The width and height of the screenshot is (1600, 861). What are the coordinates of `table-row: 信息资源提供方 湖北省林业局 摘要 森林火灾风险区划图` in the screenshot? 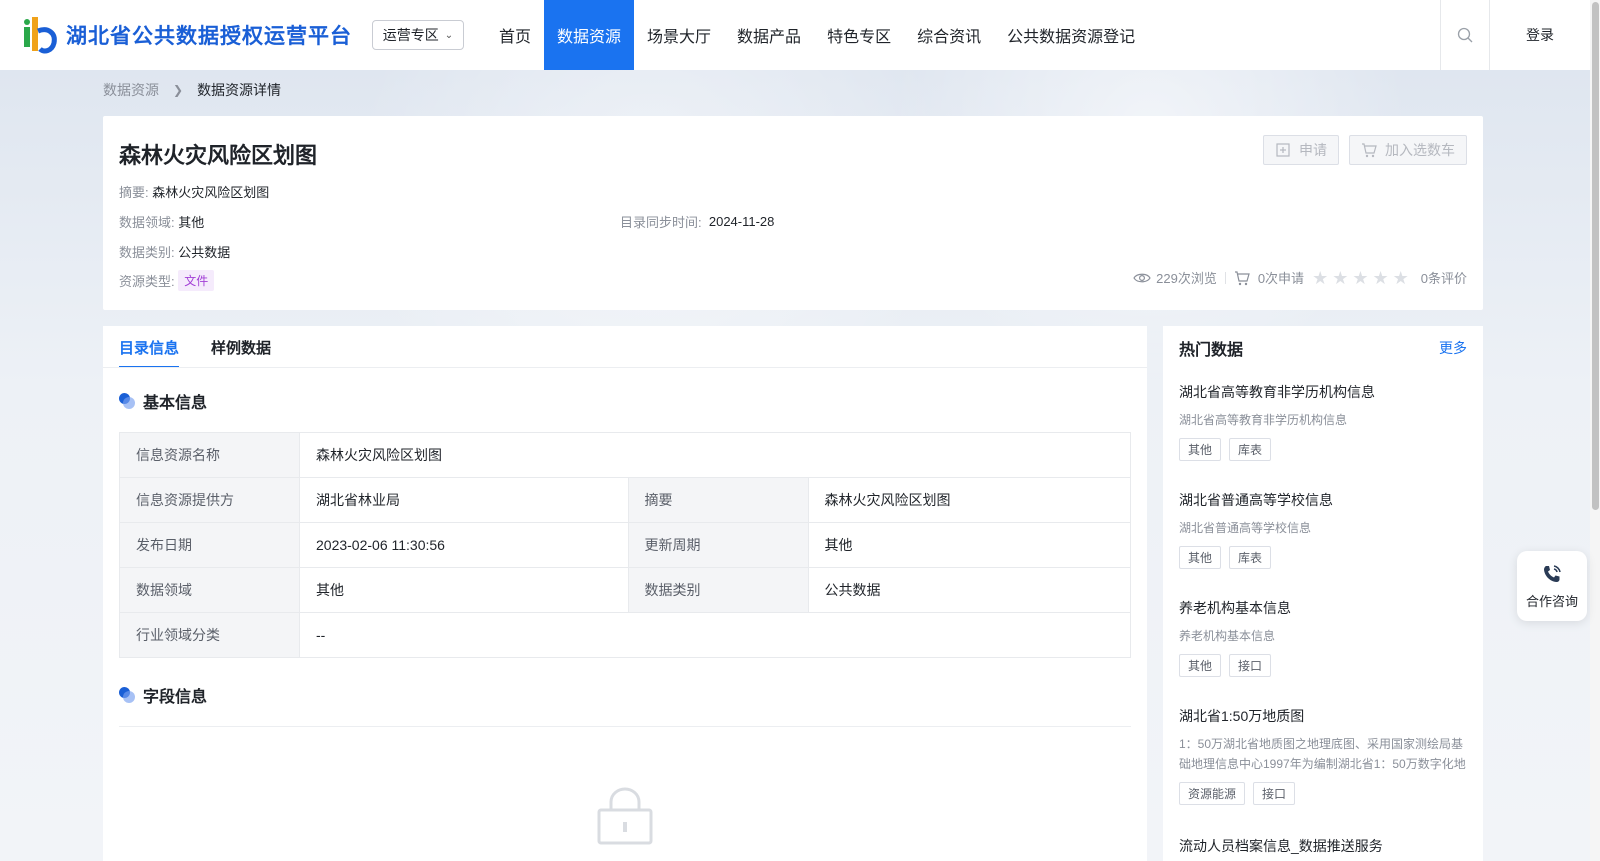 It's located at (625, 500).